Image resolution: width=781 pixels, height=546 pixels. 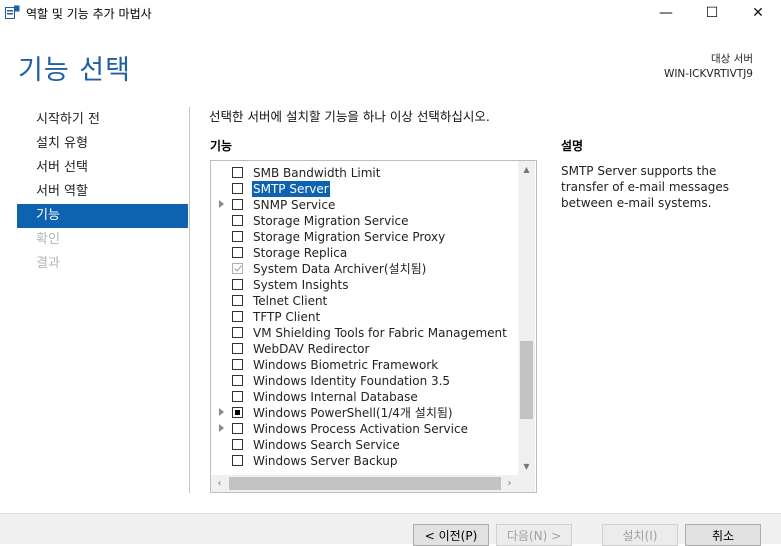 I want to click on nav-step-item: 설치 유형, so click(x=102, y=144).